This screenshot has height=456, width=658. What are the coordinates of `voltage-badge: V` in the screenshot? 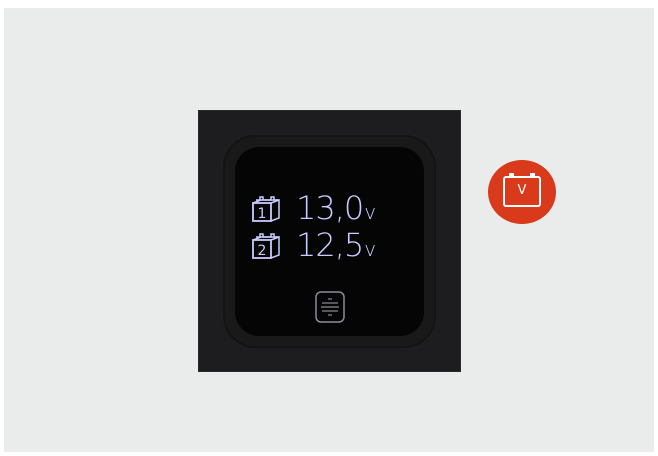 It's located at (522, 192).